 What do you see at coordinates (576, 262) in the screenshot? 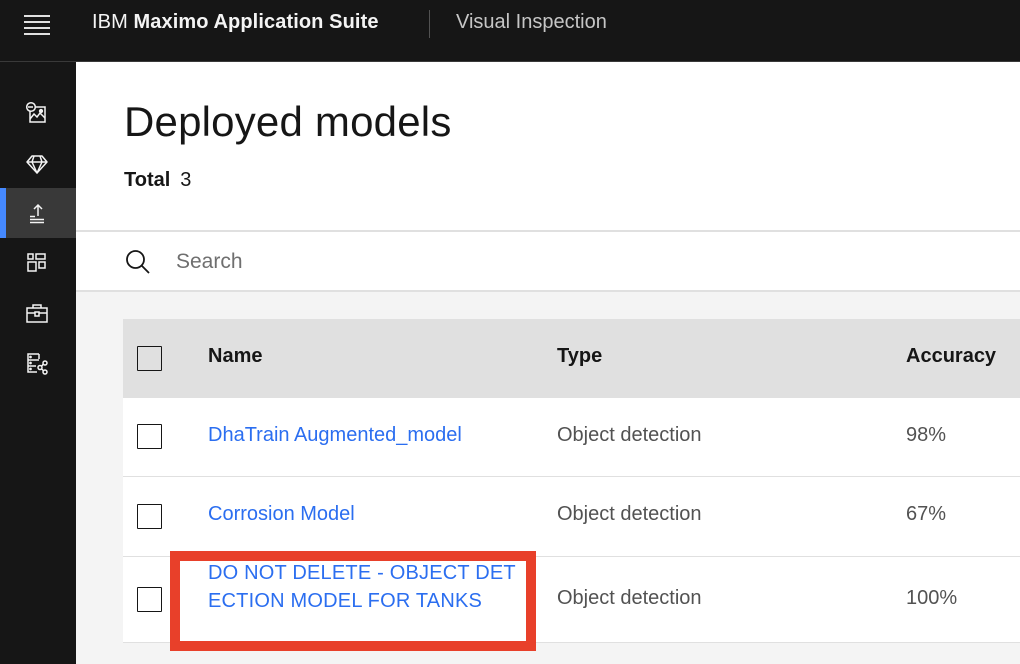
I see `search-input` at bounding box center [576, 262].